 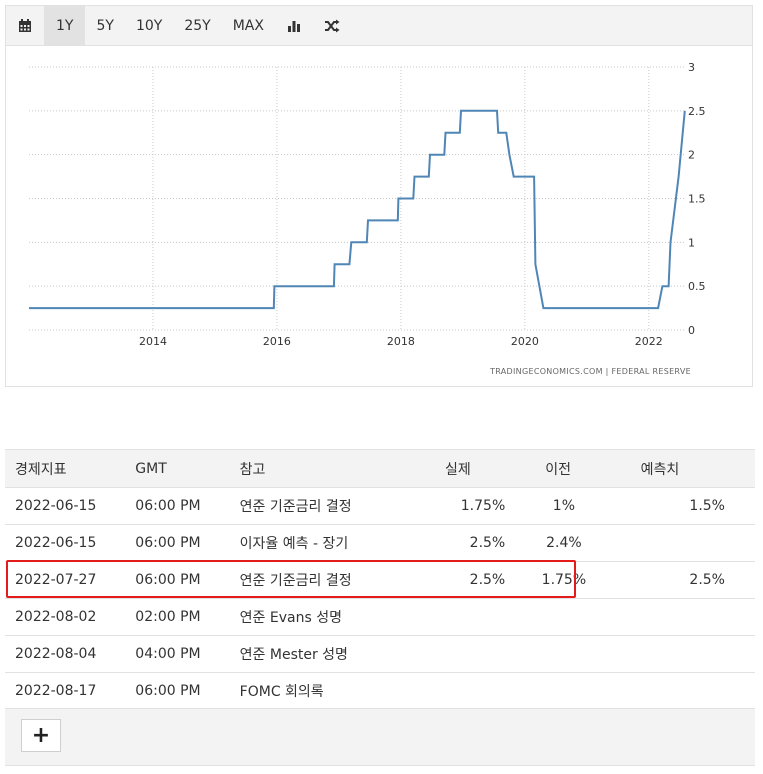 What do you see at coordinates (564, 468) in the screenshot?
I see `header-previous: 이전` at bounding box center [564, 468].